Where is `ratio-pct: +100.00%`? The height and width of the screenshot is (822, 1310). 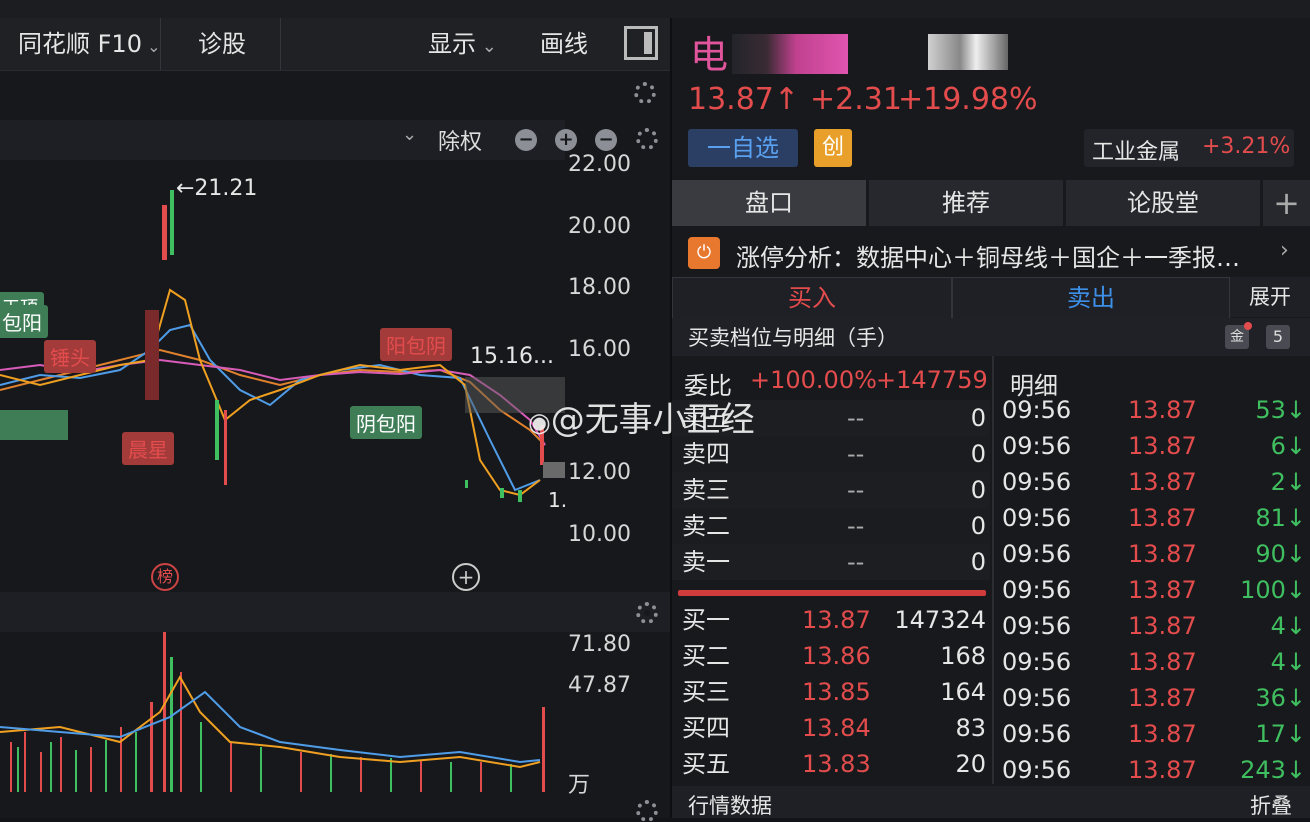
ratio-pct: +100.00% is located at coordinates (813, 380).